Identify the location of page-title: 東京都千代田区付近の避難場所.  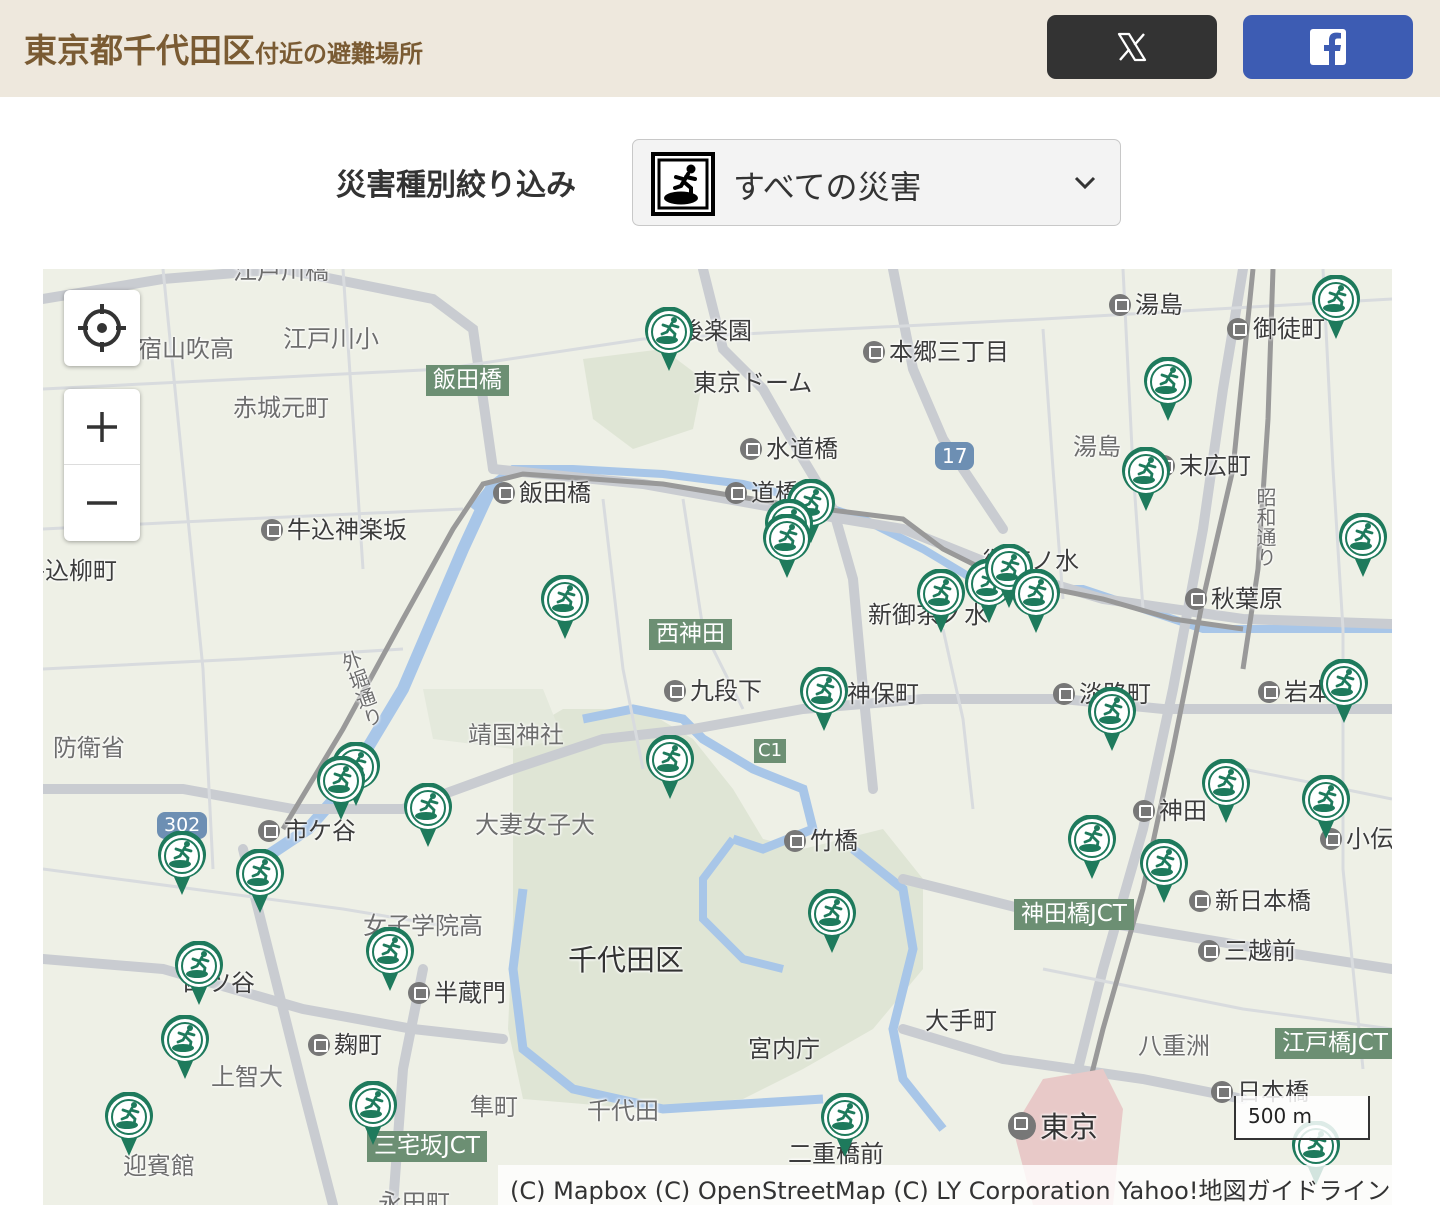
(223, 48).